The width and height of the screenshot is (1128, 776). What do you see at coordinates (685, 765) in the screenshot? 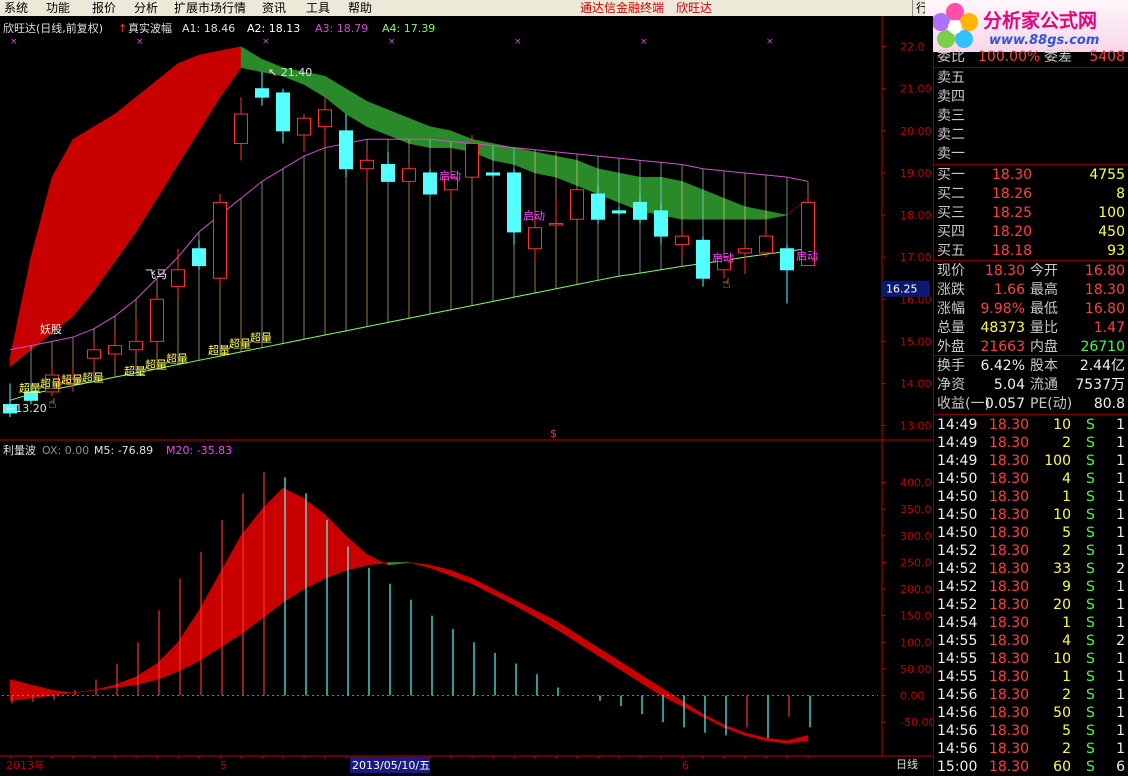
I see `date-label-june: 6` at bounding box center [685, 765].